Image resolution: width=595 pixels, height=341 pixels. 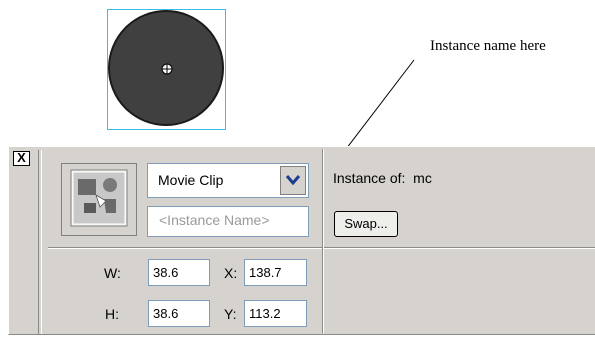 I want to click on y-field: 113.2, so click(x=275, y=313).